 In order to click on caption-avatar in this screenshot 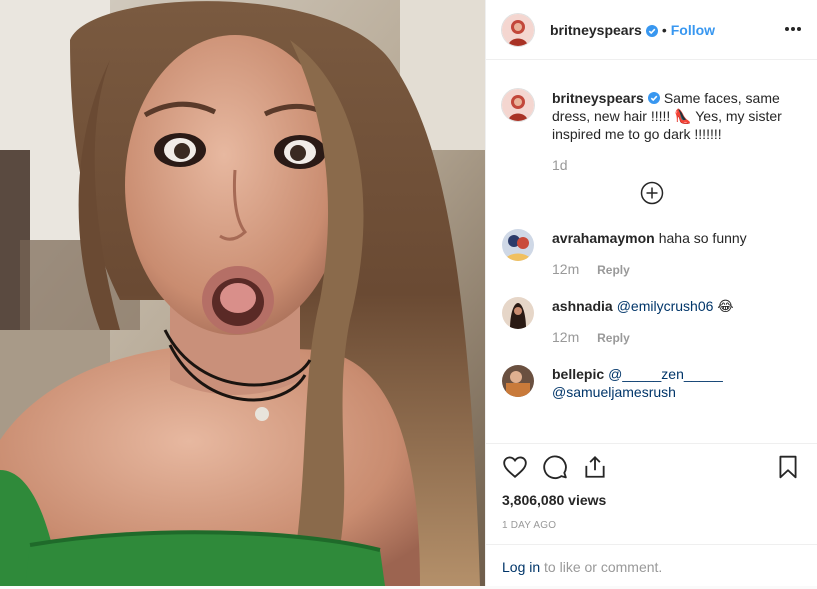, I will do `click(518, 105)`.